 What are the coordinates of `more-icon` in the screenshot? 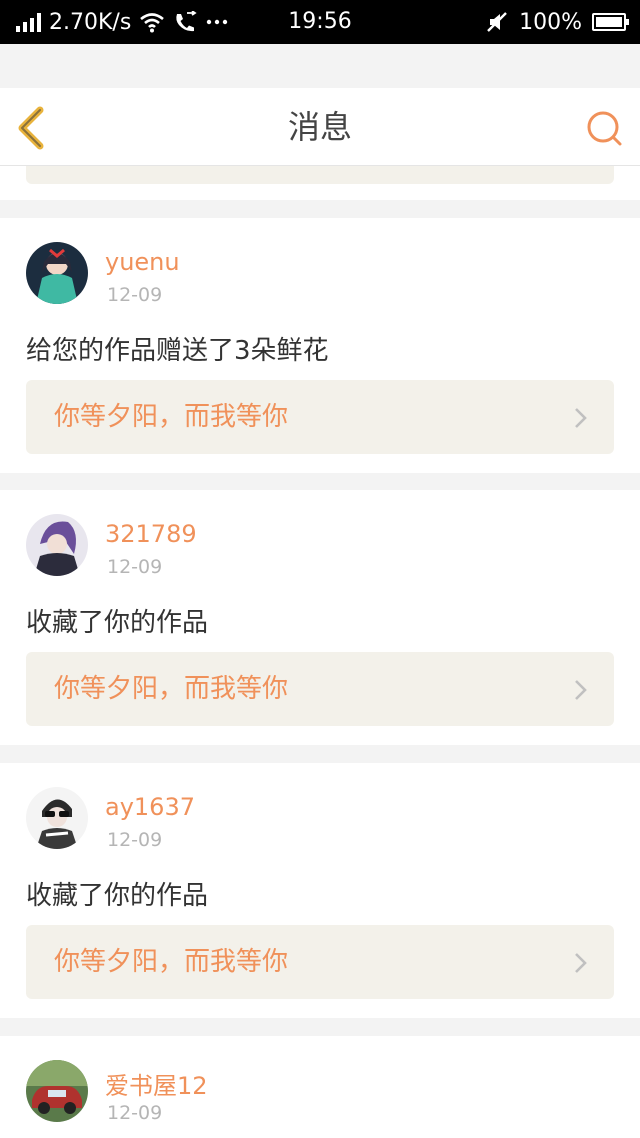 It's located at (217, 22).